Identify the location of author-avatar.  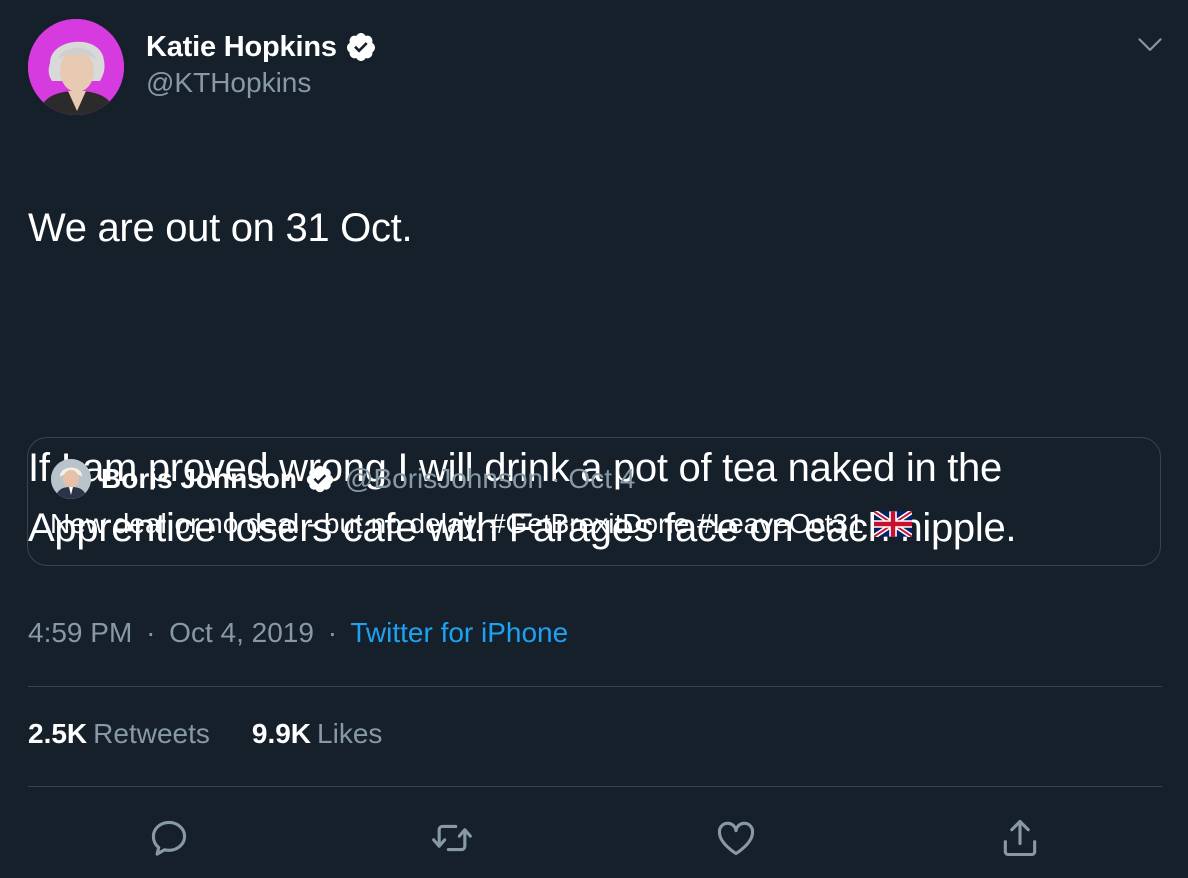
(76, 67).